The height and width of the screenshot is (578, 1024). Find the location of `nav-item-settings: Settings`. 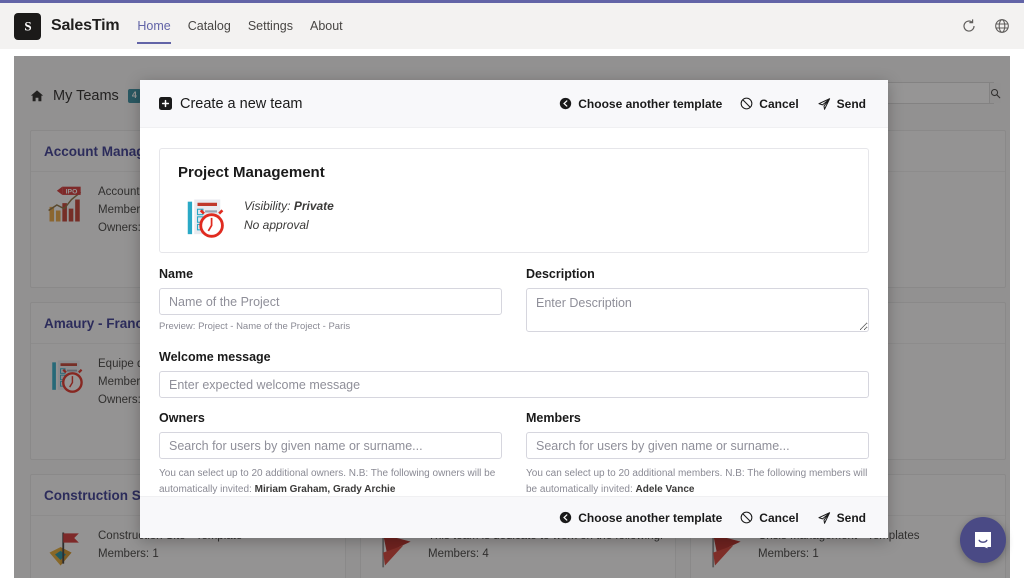

nav-item-settings: Settings is located at coordinates (270, 26).